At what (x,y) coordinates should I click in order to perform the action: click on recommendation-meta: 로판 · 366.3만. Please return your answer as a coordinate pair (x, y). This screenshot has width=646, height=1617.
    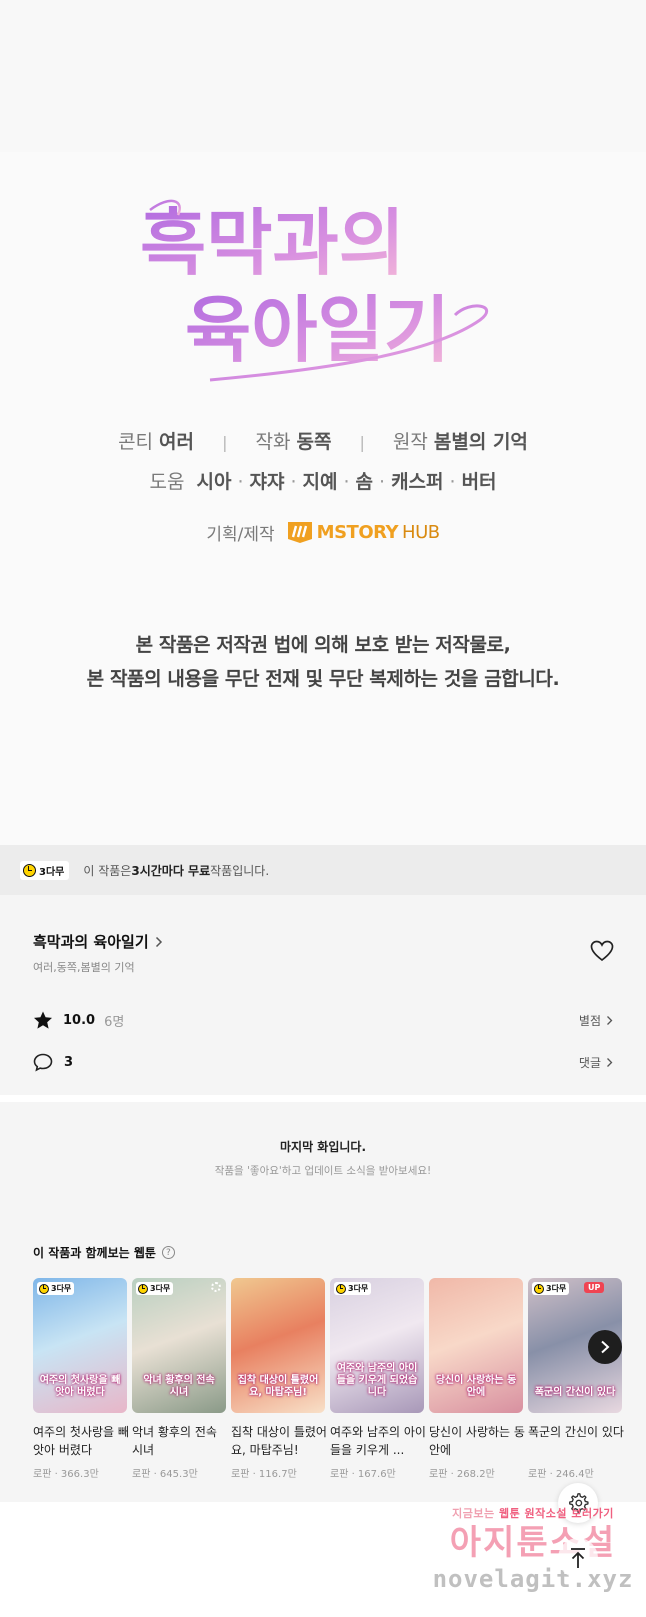
    Looking at the image, I should click on (66, 1474).